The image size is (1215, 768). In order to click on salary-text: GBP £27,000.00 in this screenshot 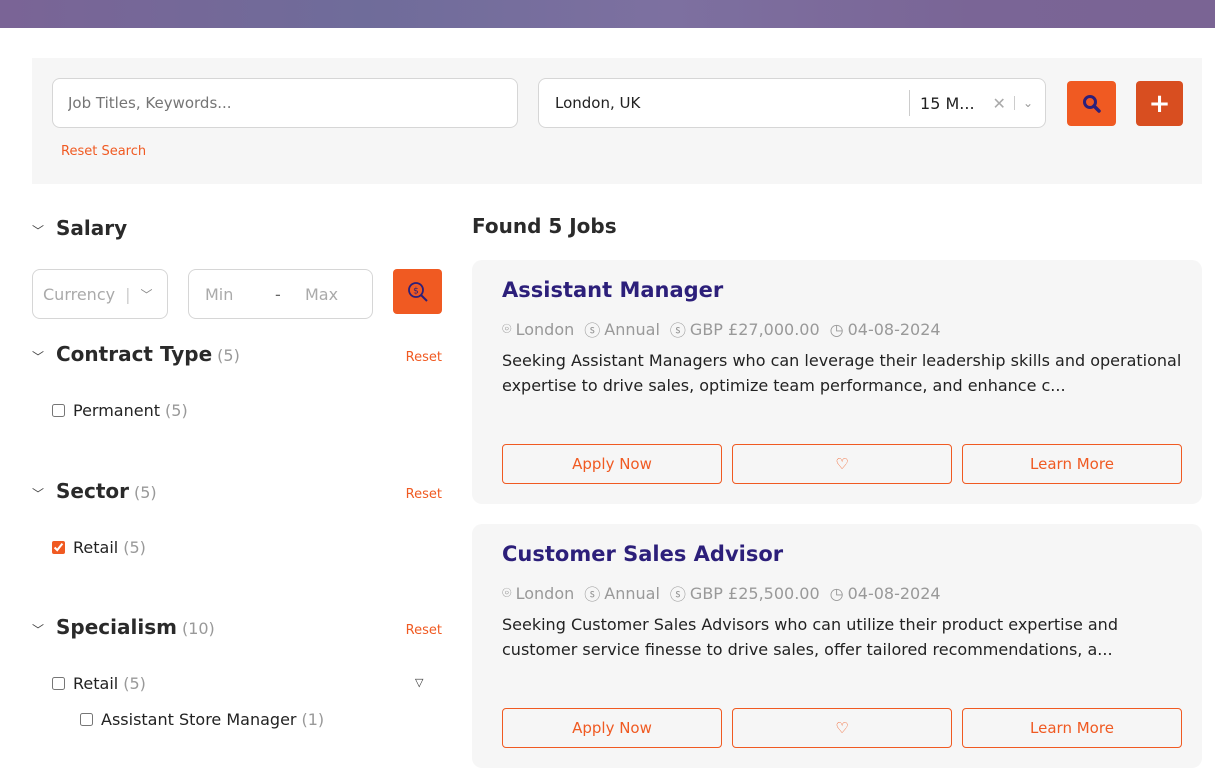, I will do `click(754, 329)`.